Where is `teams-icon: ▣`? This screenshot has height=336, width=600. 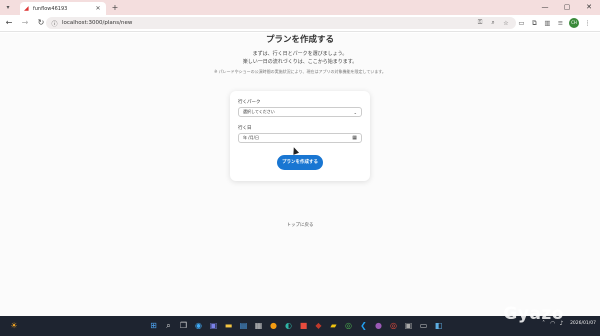 teams-icon: ▣ is located at coordinates (213, 326).